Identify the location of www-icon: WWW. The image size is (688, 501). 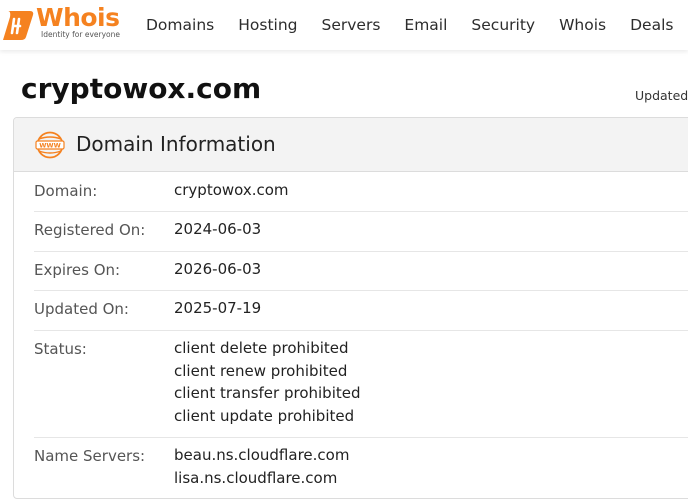
(50, 145).